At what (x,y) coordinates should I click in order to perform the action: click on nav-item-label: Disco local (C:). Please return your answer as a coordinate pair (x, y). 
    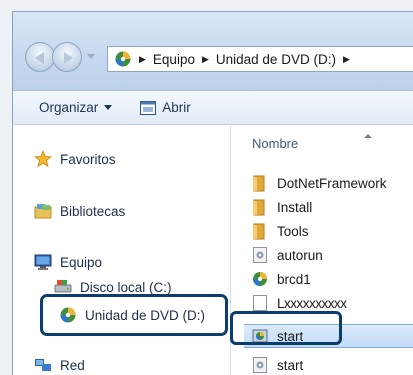
    Looking at the image, I should click on (126, 287).